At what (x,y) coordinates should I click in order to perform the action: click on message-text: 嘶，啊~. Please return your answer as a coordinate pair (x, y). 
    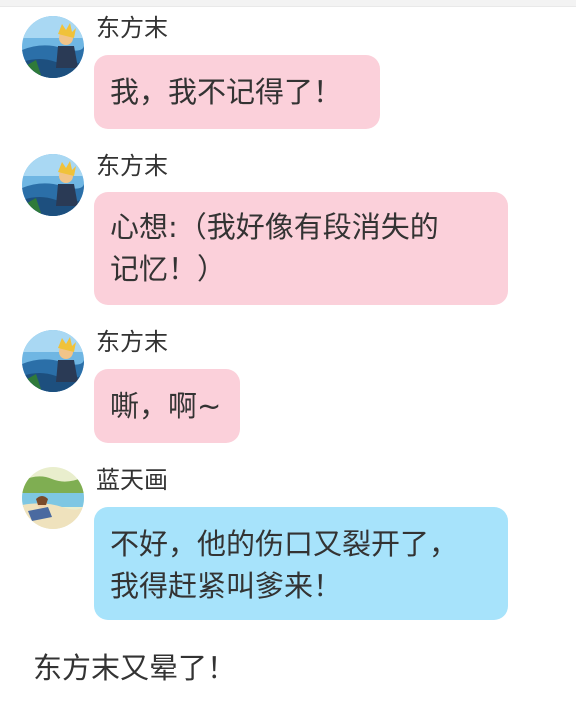
    Looking at the image, I should click on (166, 406).